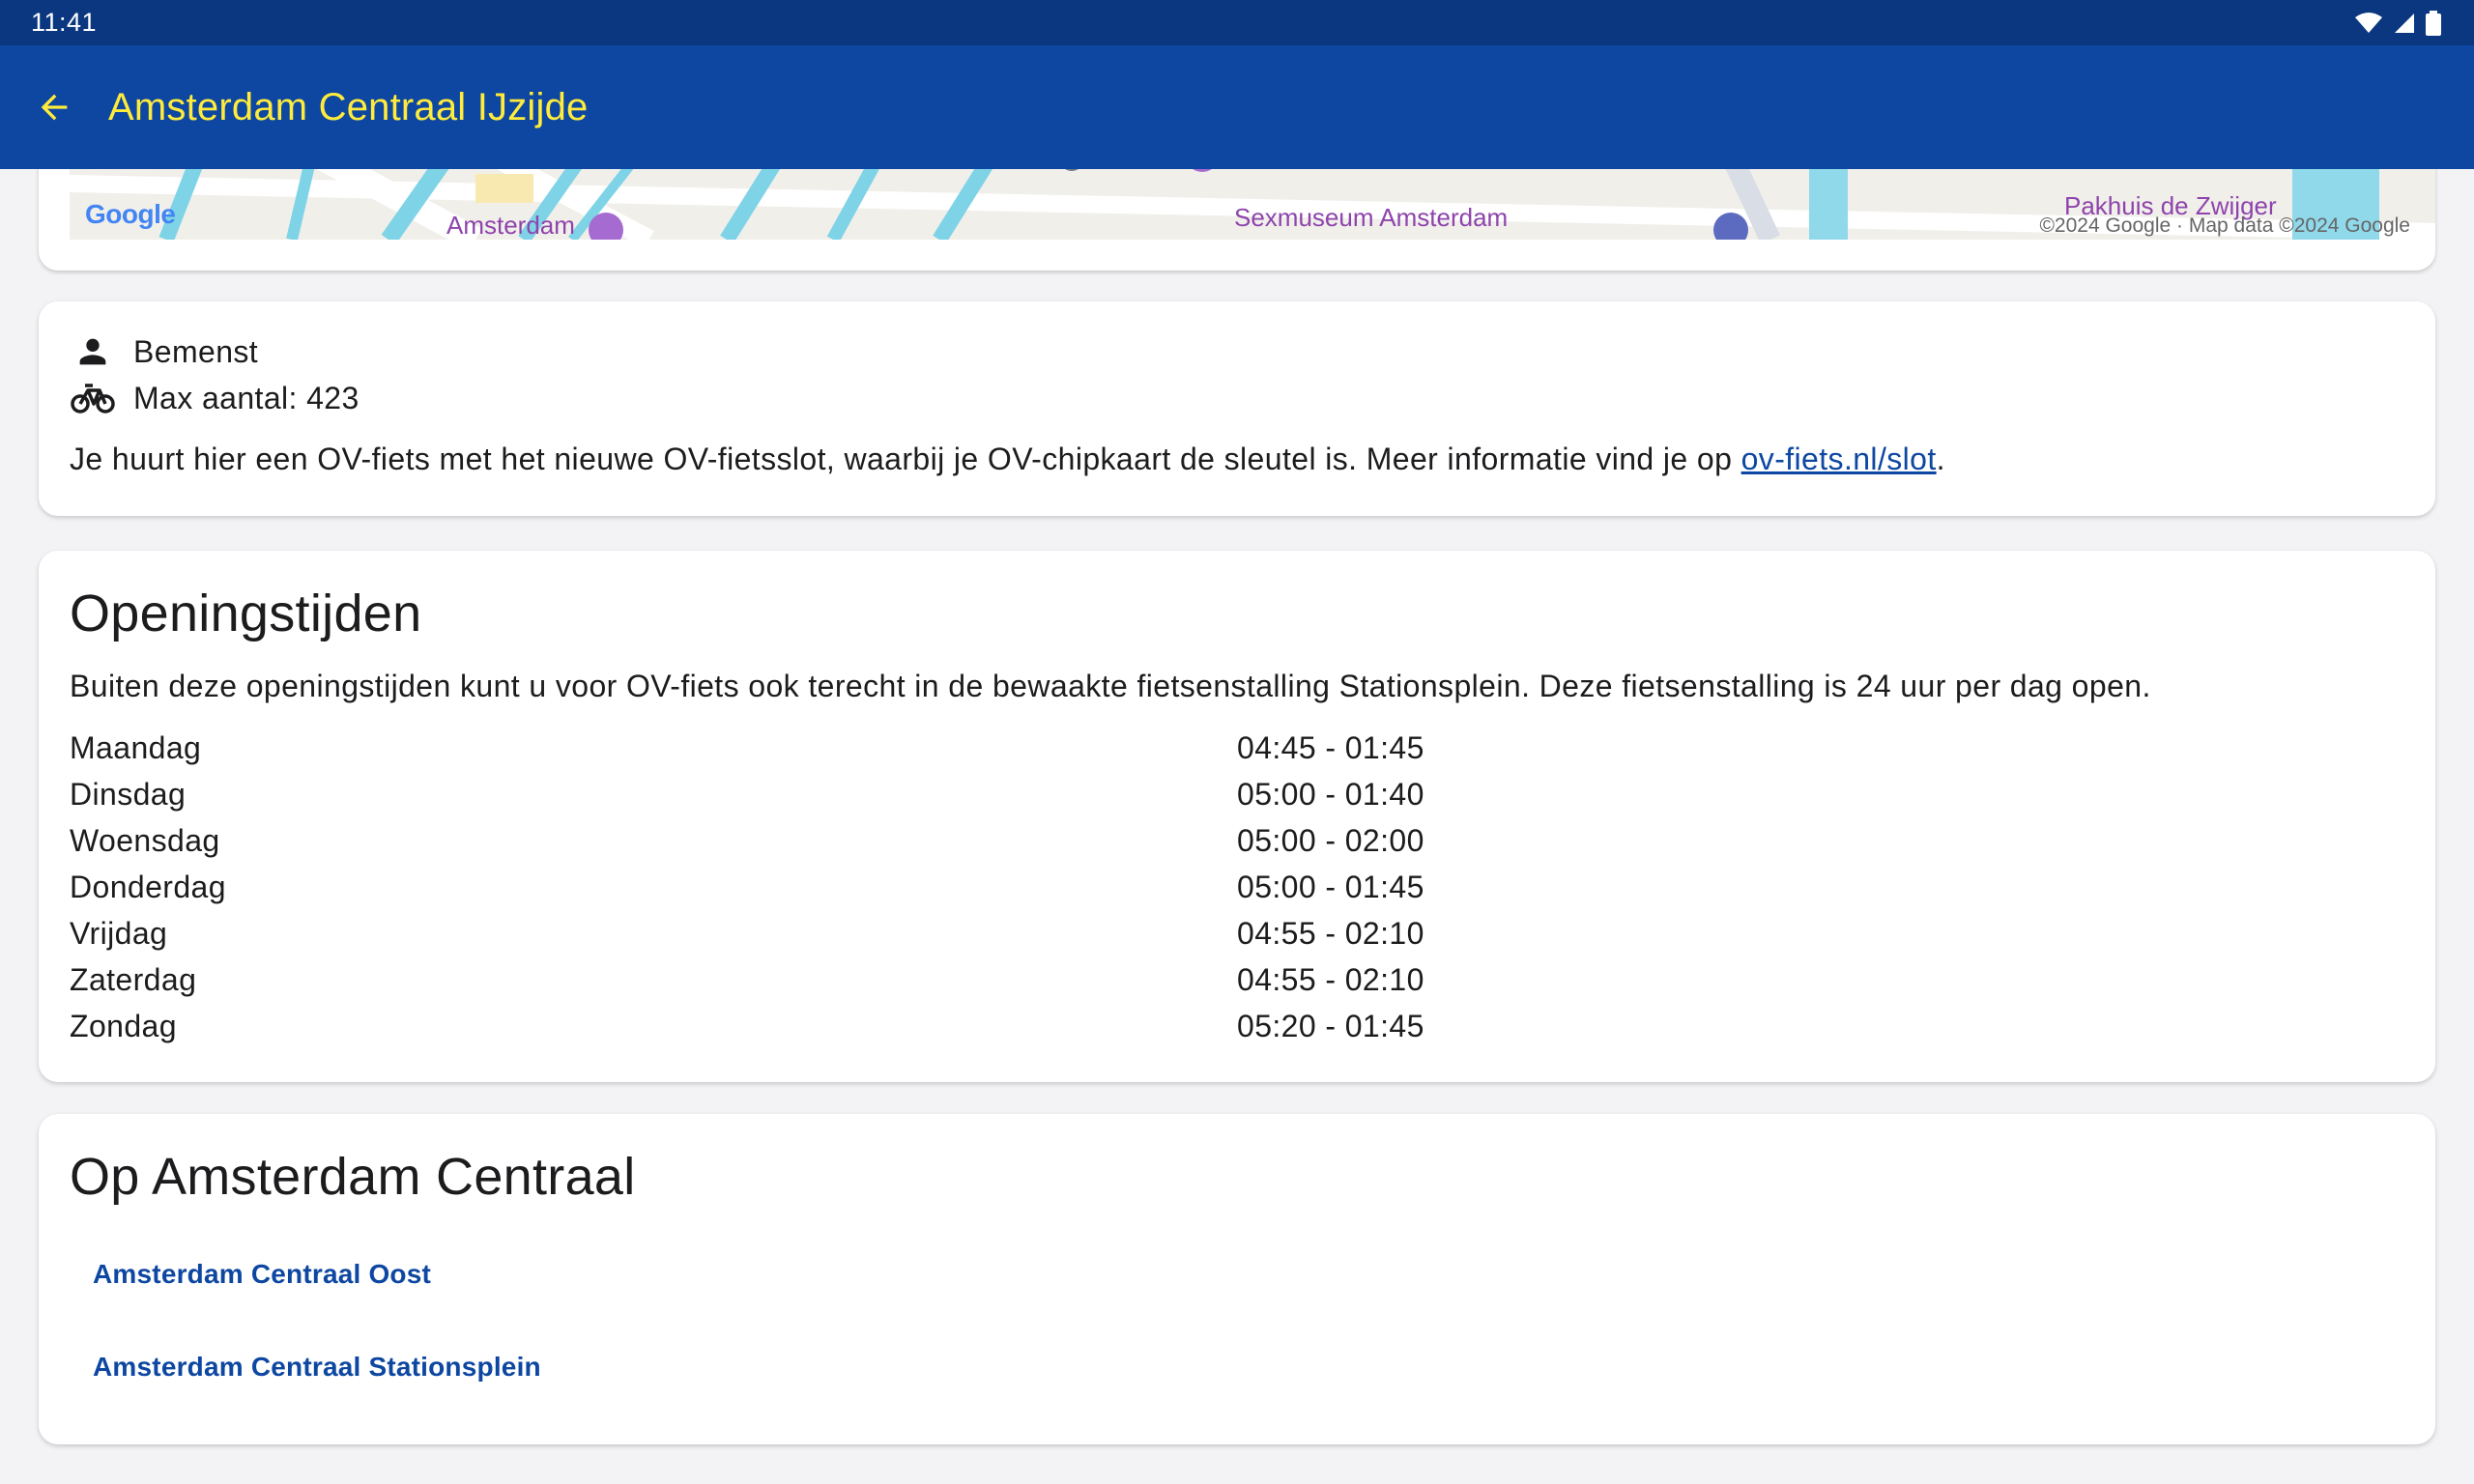 The height and width of the screenshot is (1484, 2474). I want to click on nearby-link-oost: Amsterdam Centraal Oost, so click(262, 1275).